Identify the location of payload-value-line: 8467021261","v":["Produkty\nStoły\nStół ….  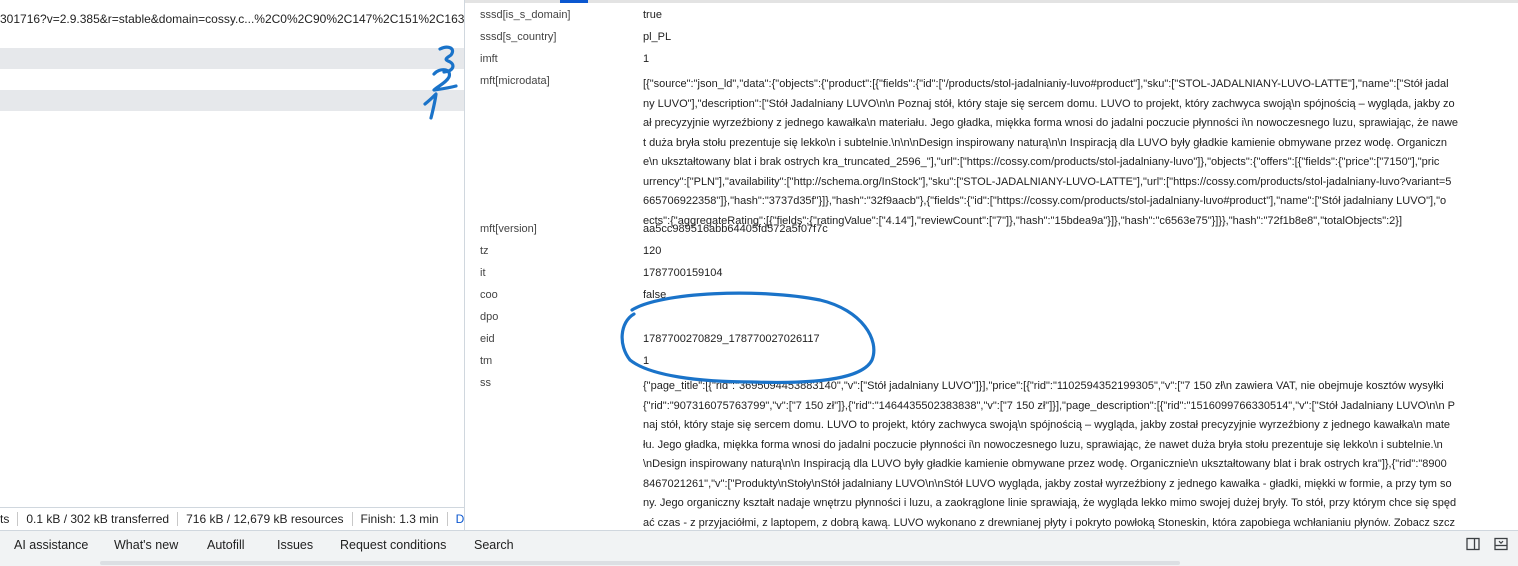
(1047, 483).